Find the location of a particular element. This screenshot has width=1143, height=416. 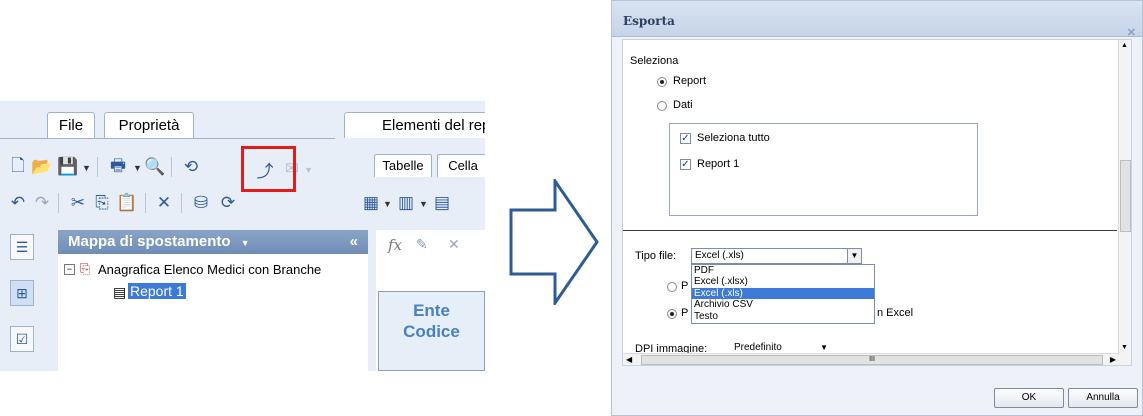

tab-report-elements: Elementi del rep is located at coordinates (414, 125).